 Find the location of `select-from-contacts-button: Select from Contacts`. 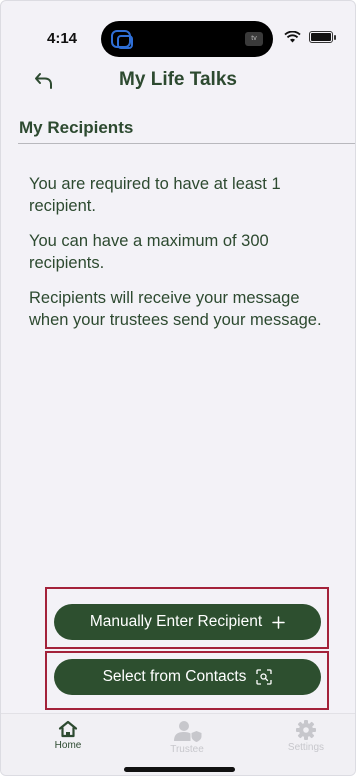

select-from-contacts-button: Select from Contacts is located at coordinates (187, 677).